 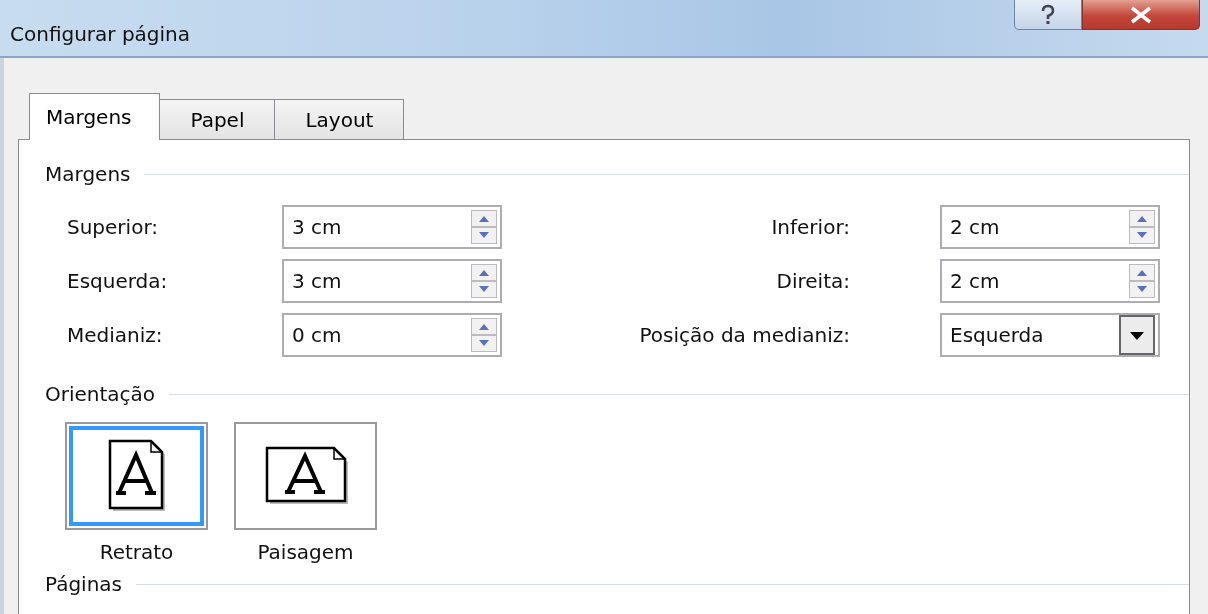 What do you see at coordinates (100, 35) in the screenshot?
I see `window-title: Configurar página` at bounding box center [100, 35].